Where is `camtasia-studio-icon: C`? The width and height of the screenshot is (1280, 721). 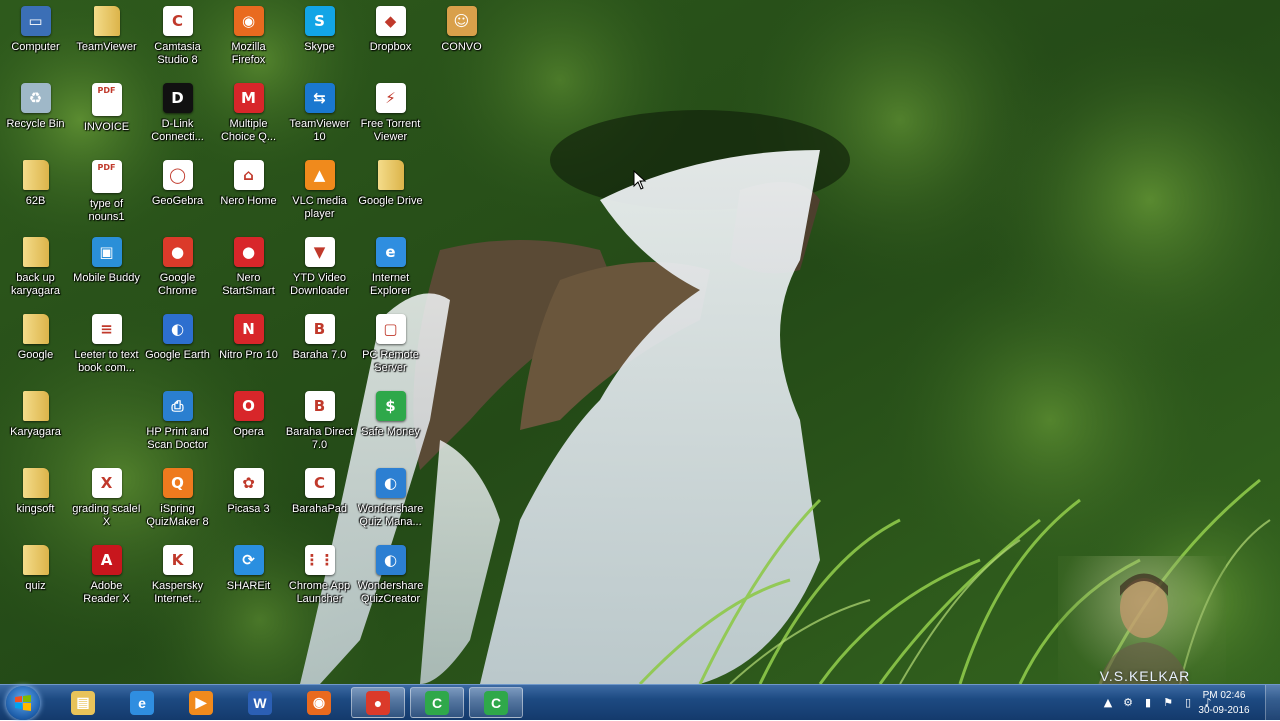 camtasia-studio-icon: C is located at coordinates (496, 702).